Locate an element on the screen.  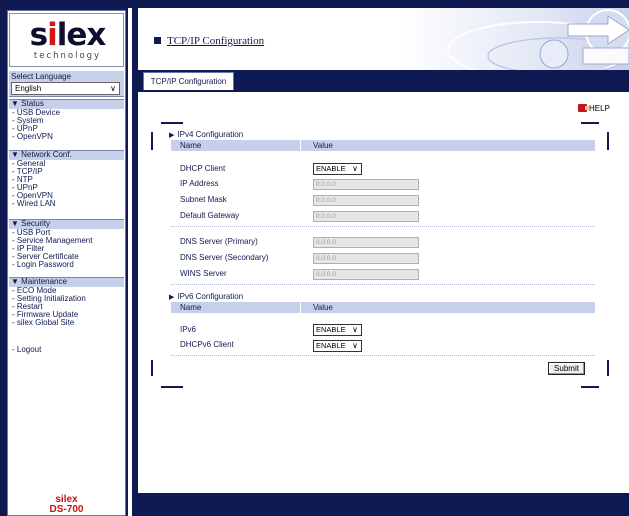
sidebar-item-wired-lan: - Wired LAN is located at coordinates (66, 204).